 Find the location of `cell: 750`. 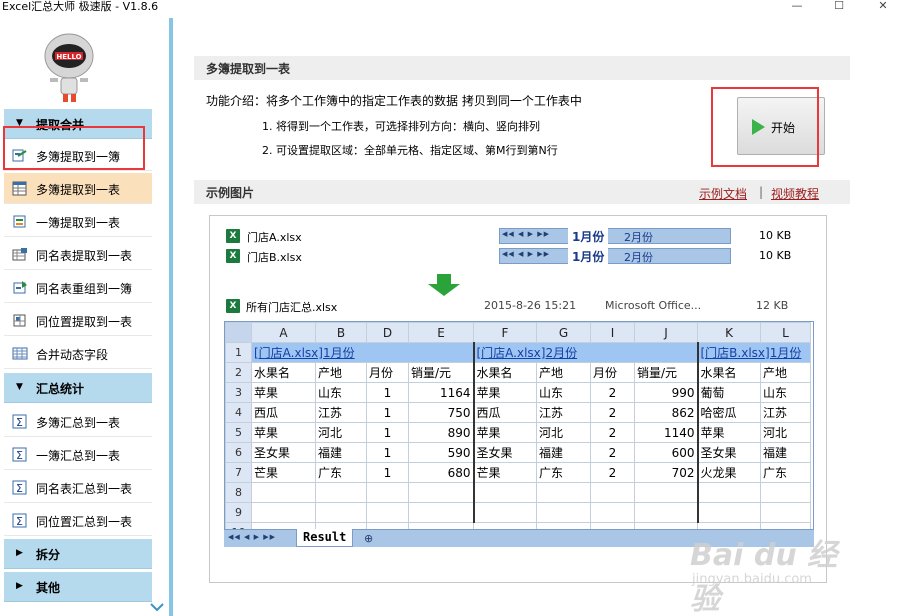

cell: 750 is located at coordinates (441, 412).